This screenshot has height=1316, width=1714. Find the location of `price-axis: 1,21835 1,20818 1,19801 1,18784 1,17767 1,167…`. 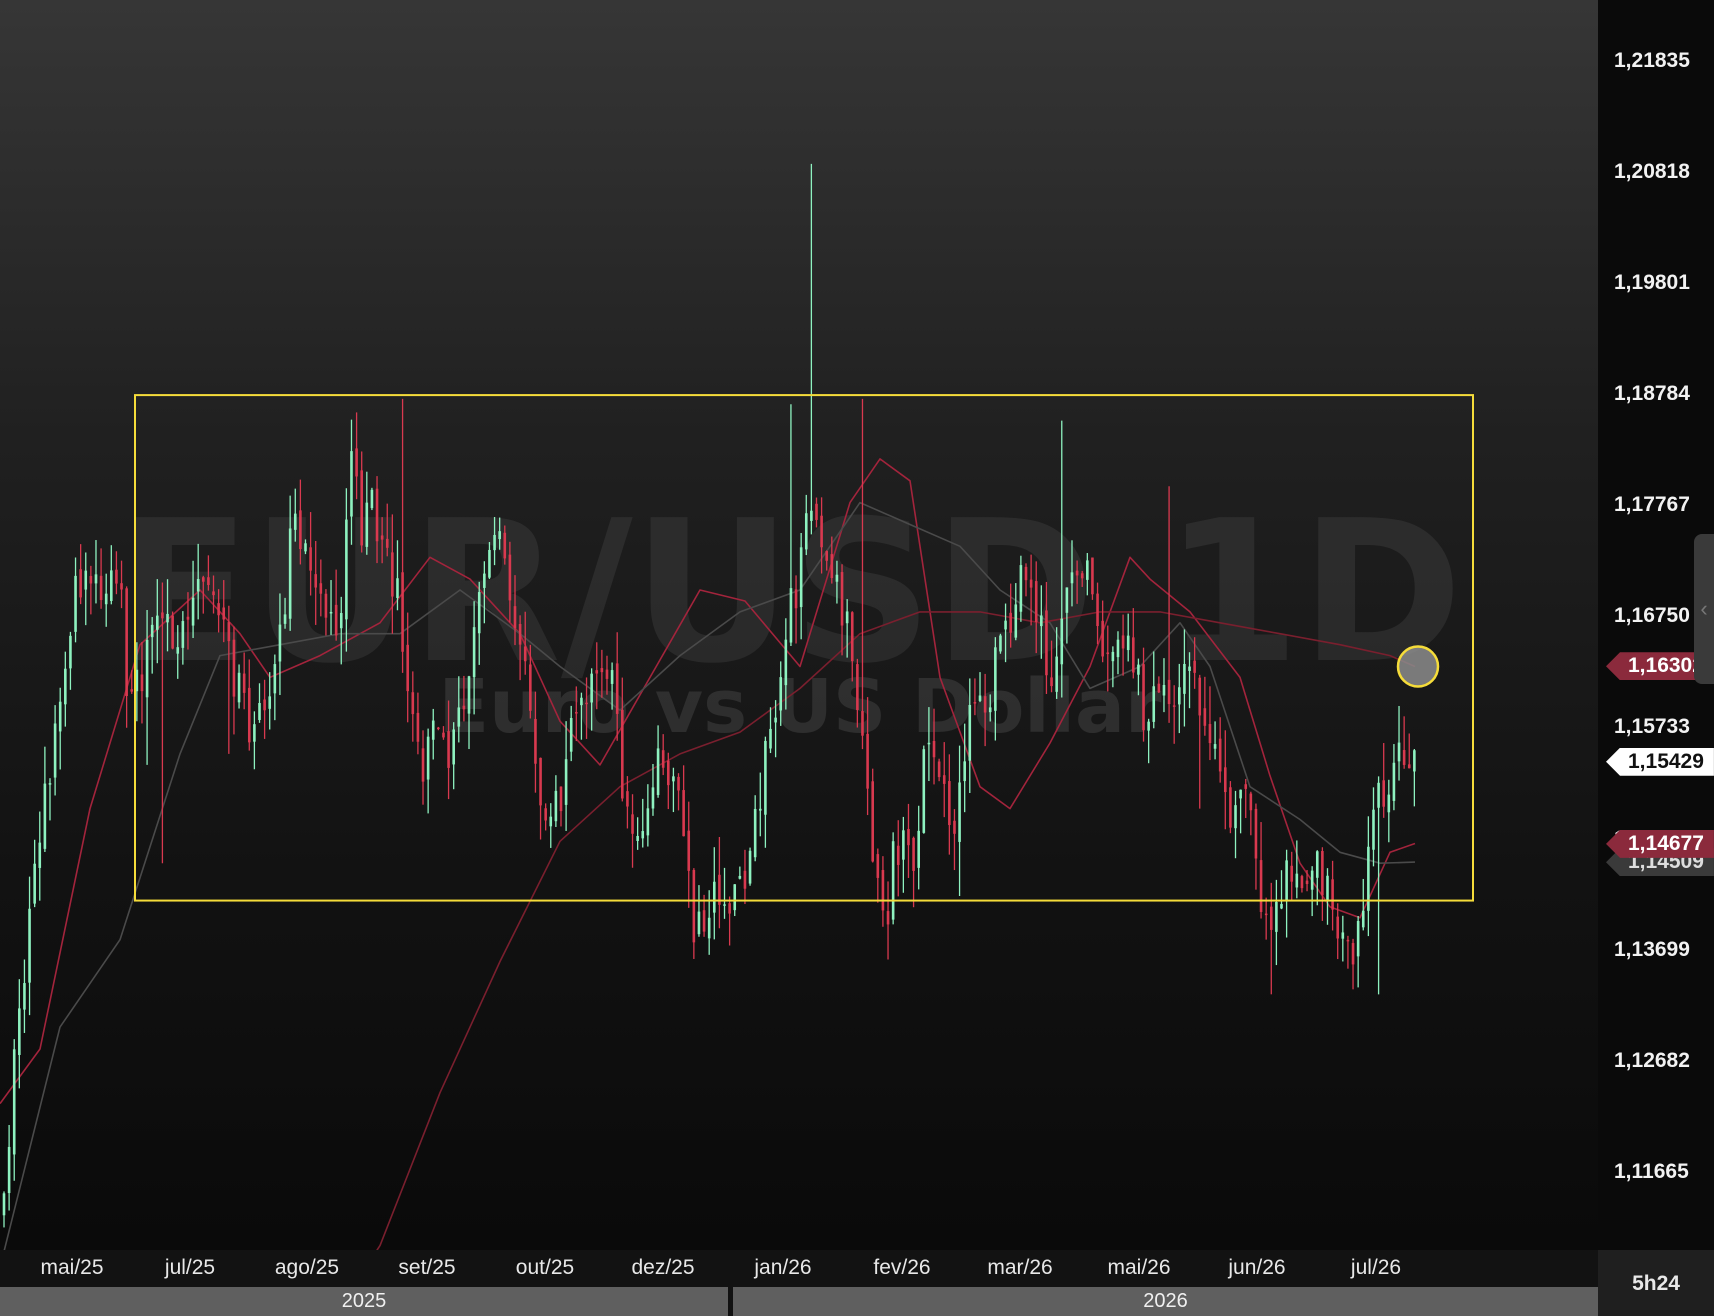

price-axis: 1,21835 1,20818 1,19801 1,18784 1,17767 1,167… is located at coordinates (1656, 625).